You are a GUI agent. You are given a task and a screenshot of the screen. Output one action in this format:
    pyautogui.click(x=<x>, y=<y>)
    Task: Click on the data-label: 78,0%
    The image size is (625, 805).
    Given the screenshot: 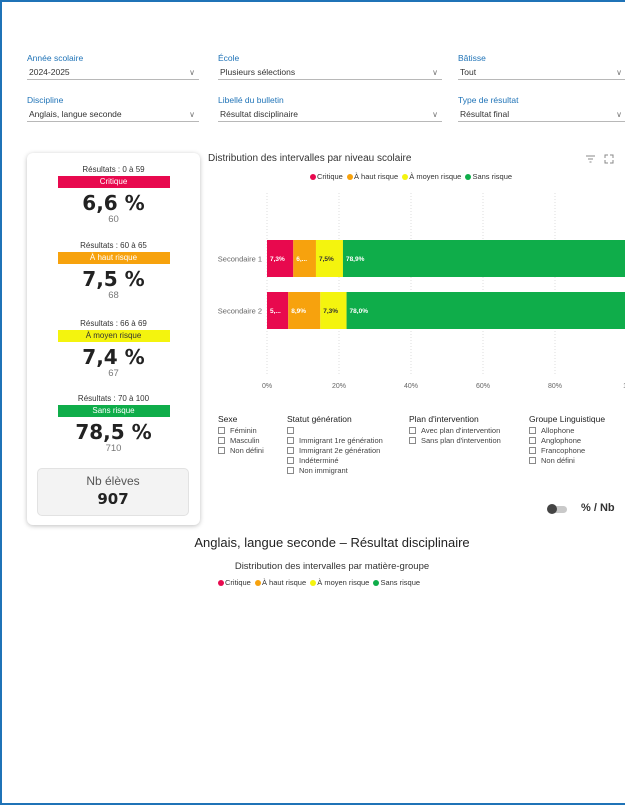 What is the action you would take?
    pyautogui.click(x=359, y=311)
    